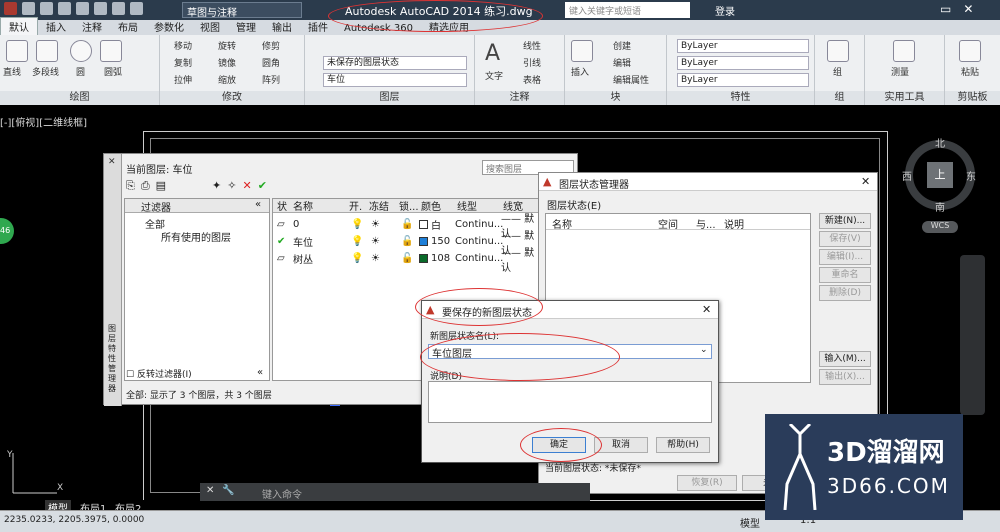 The image size is (1000, 532). What do you see at coordinates (431, 206) in the screenshot?
I see `col-color: 颜色` at bounding box center [431, 206].